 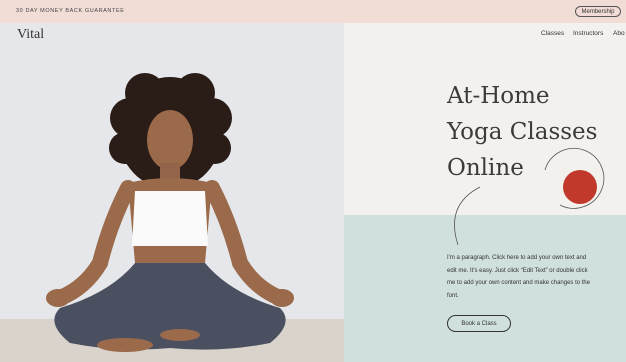 What do you see at coordinates (485, 168) in the screenshot?
I see `hero-title-line-3: Online` at bounding box center [485, 168].